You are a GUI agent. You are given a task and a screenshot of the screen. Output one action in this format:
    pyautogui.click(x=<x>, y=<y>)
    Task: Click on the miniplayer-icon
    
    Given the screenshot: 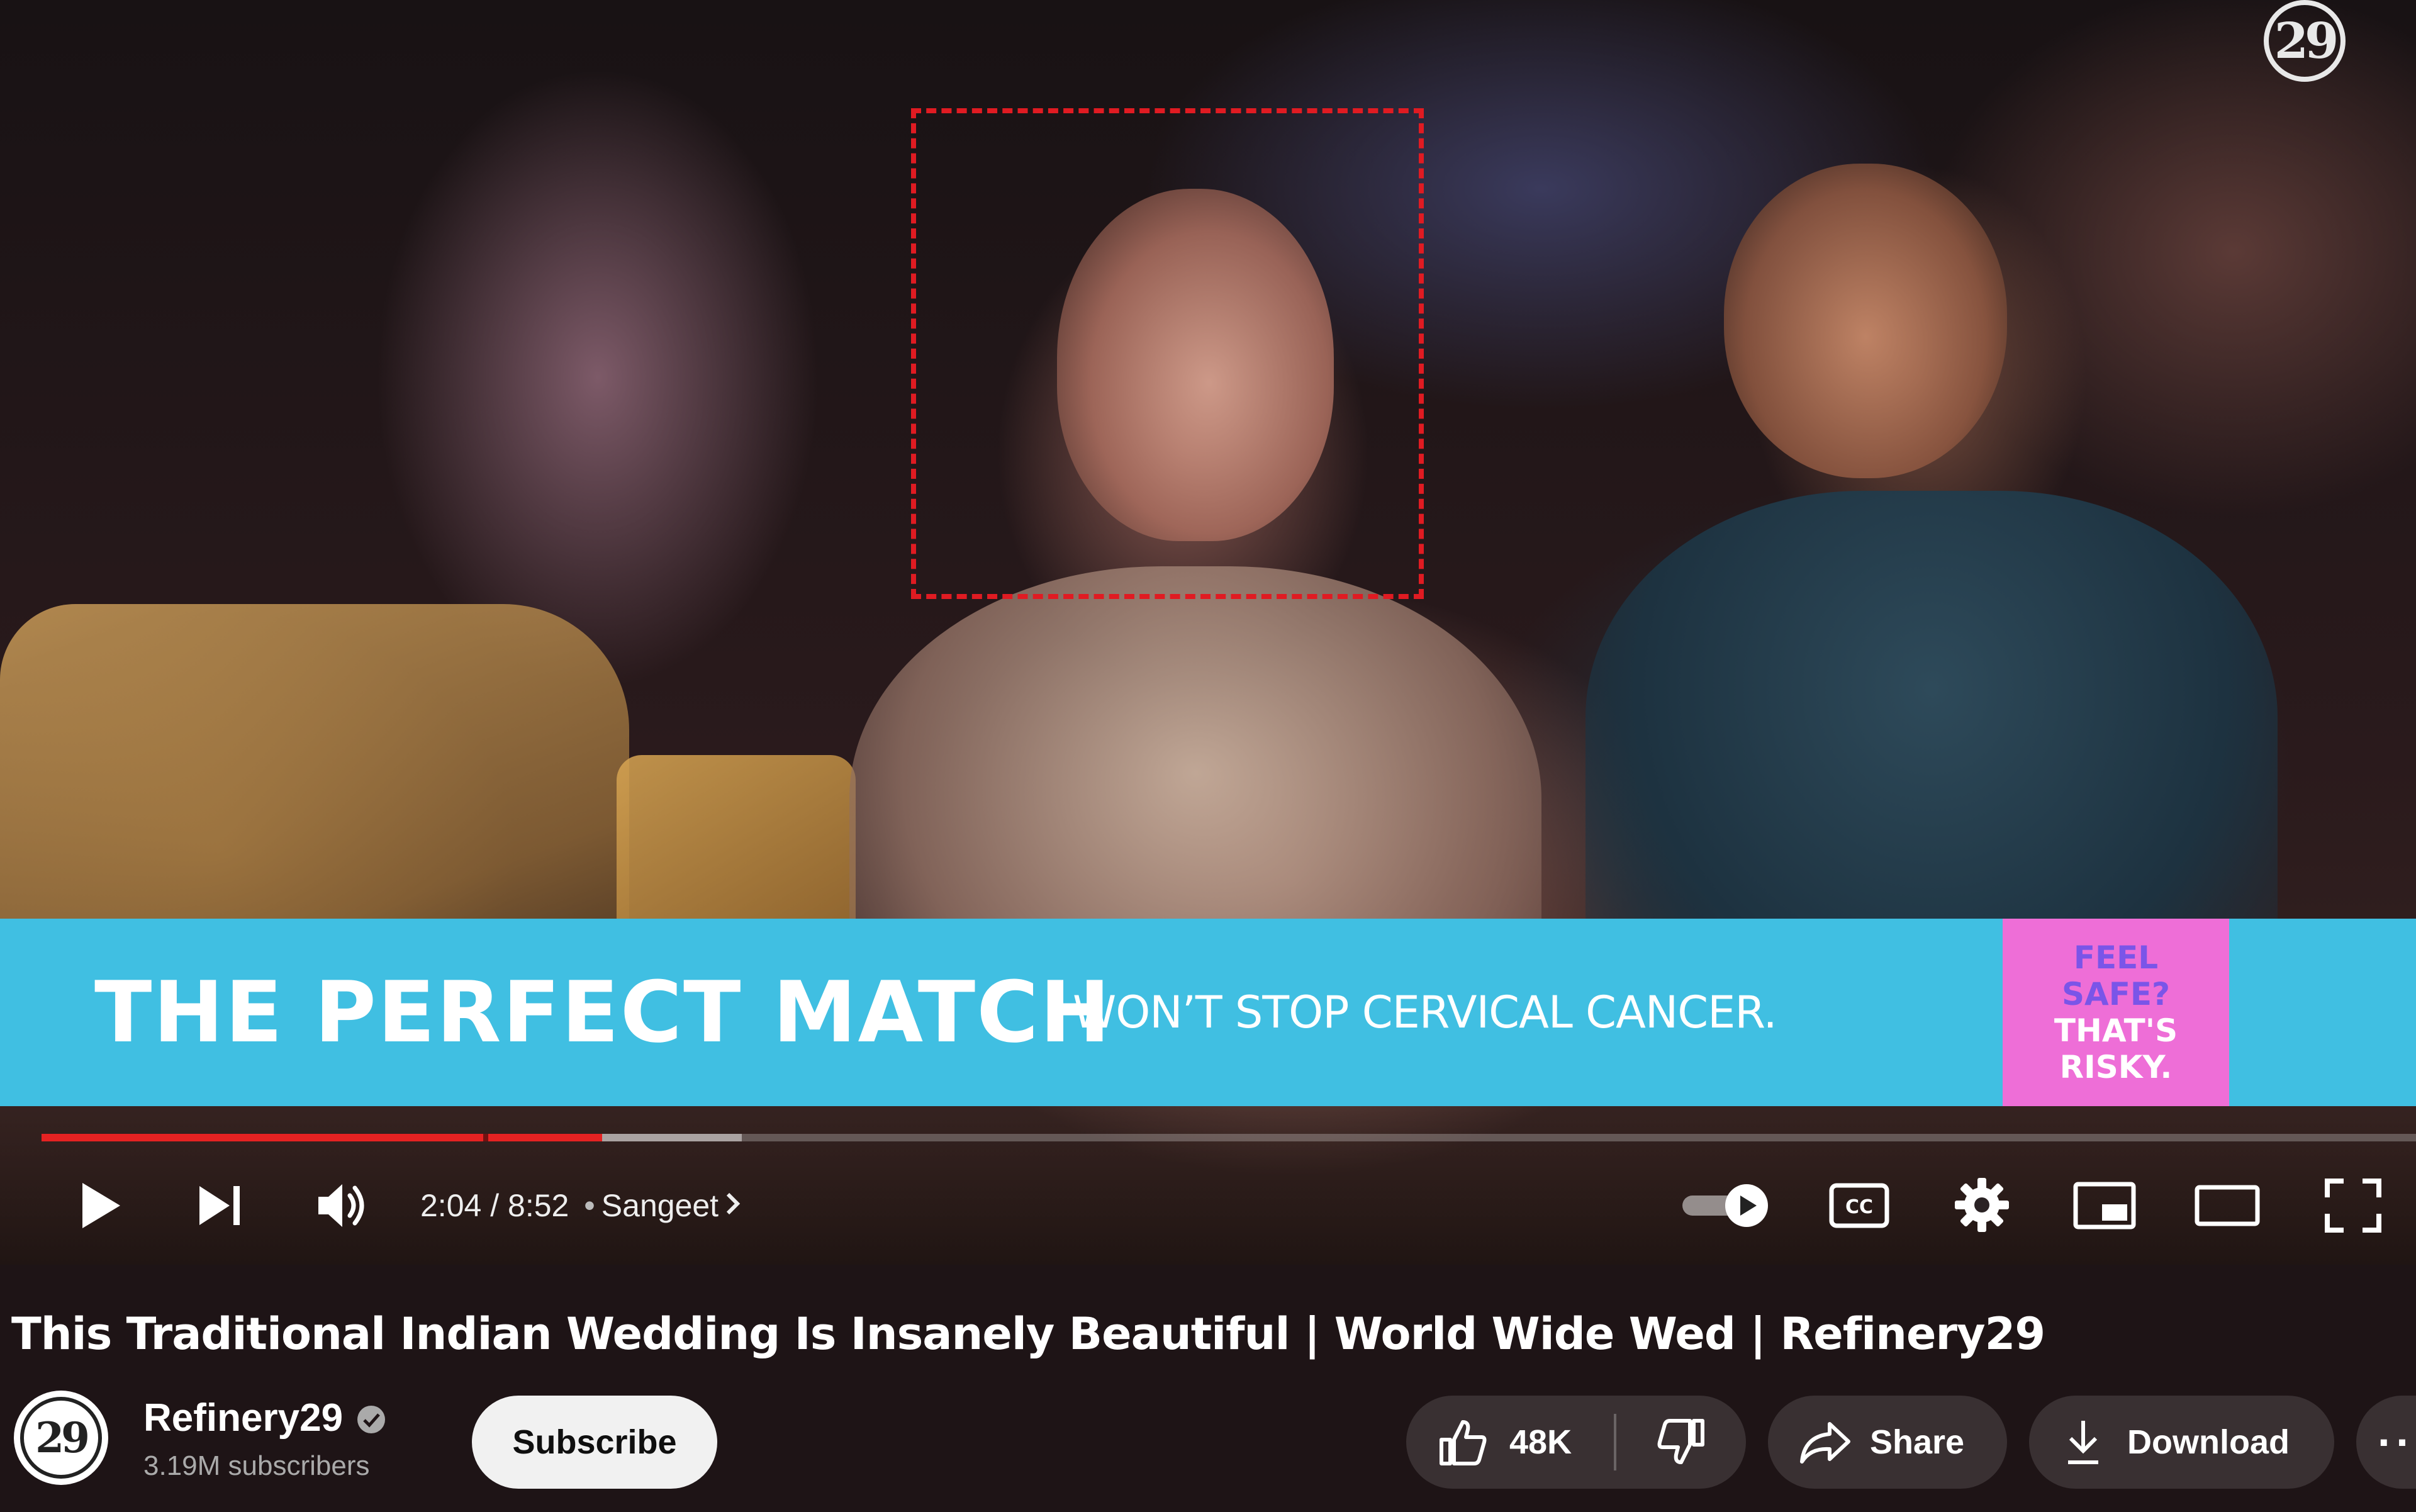 What is the action you would take?
    pyautogui.click(x=2104, y=1205)
    